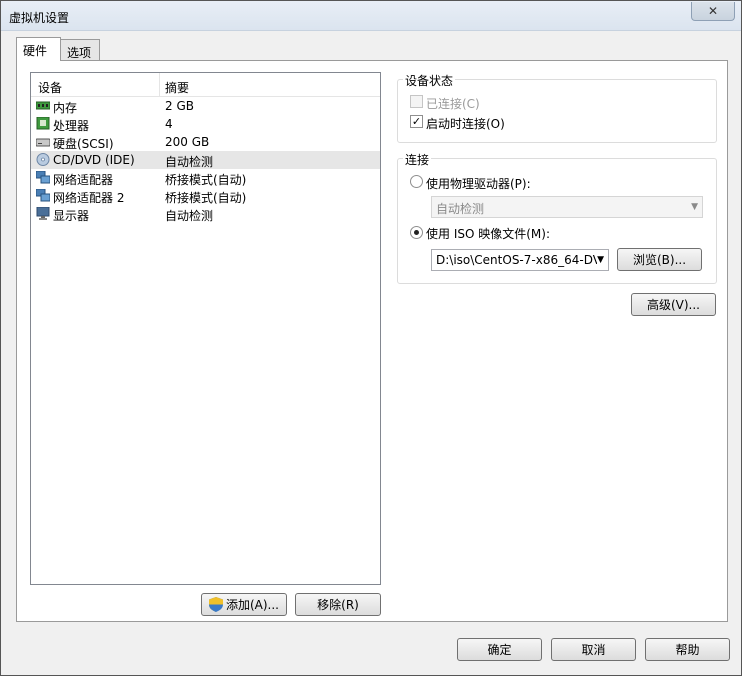 The width and height of the screenshot is (742, 676). I want to click on iso-path-value: D:\iso\CentOS-7-x86_64-DV, so click(518, 260).